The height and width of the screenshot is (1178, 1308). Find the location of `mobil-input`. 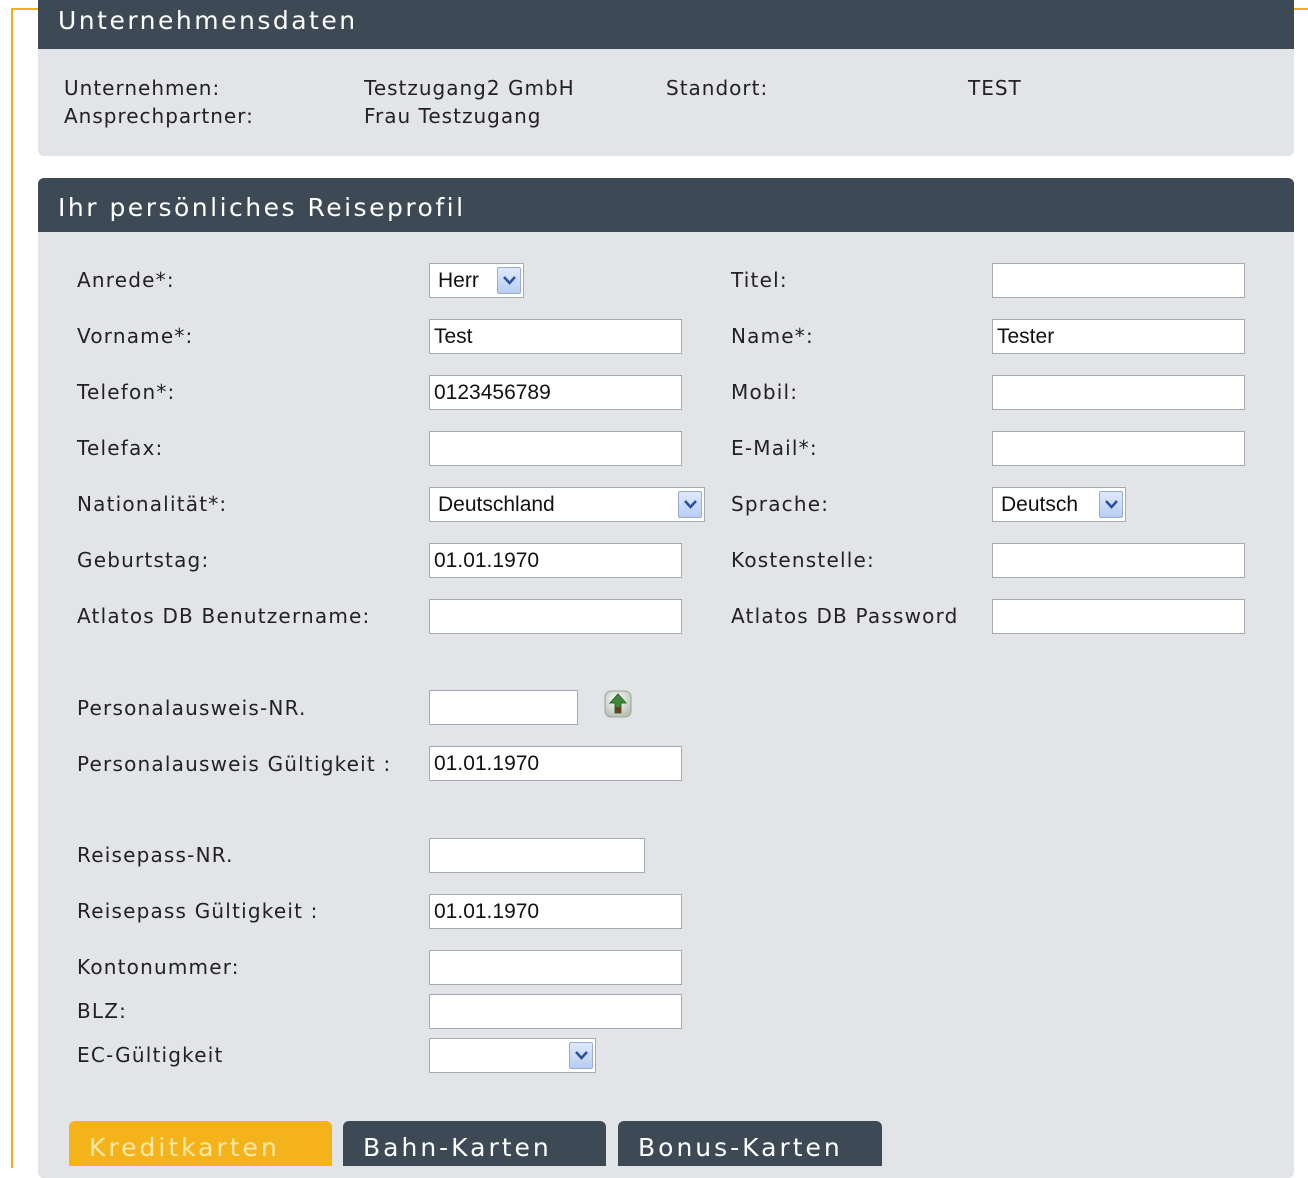

mobil-input is located at coordinates (1118, 392).